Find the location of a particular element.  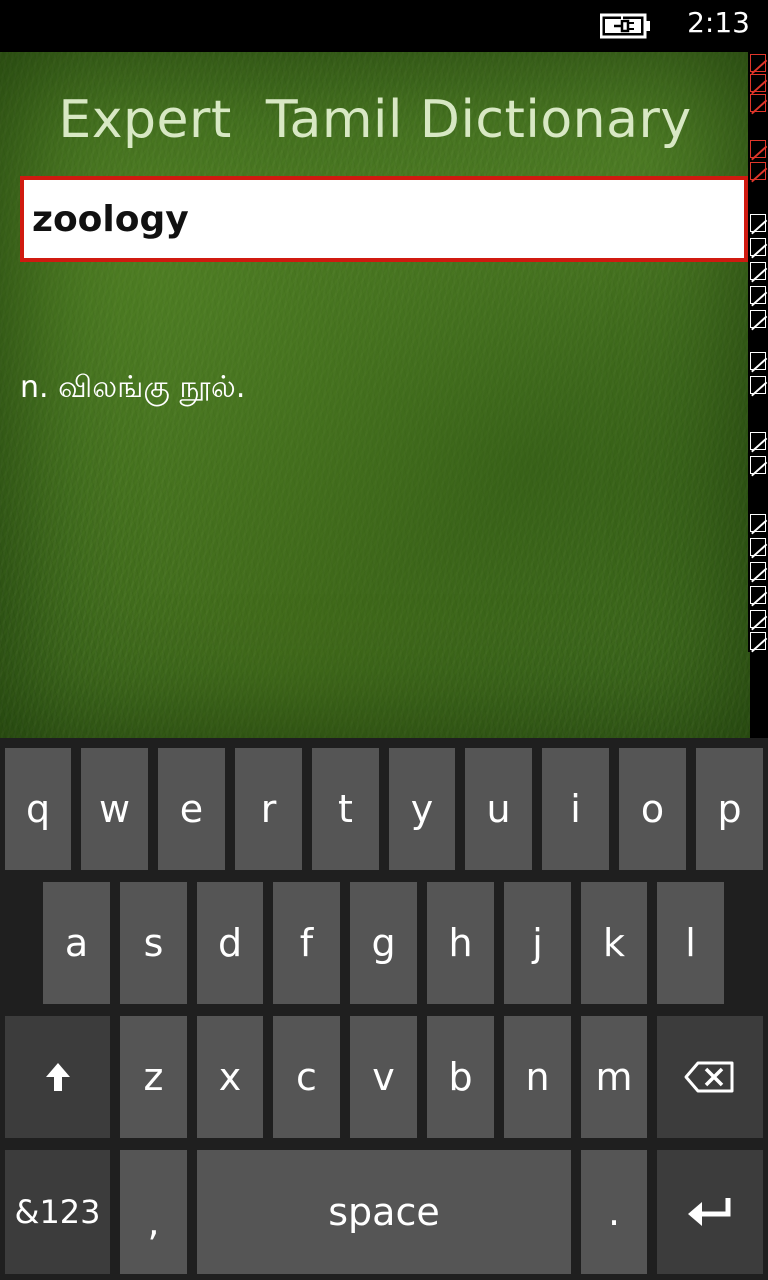

key-t: t is located at coordinates (345, 809).